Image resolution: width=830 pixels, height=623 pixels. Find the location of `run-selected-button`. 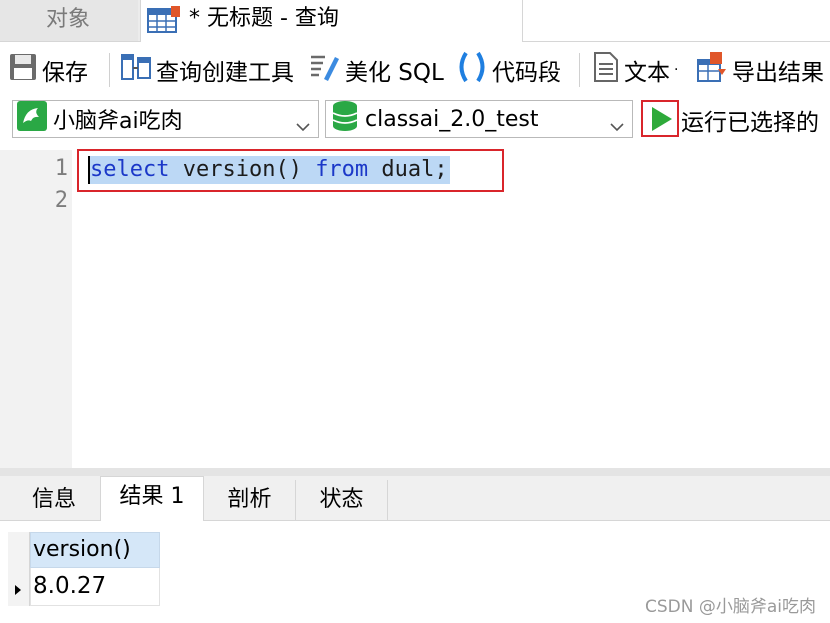

run-selected-button is located at coordinates (660, 118).